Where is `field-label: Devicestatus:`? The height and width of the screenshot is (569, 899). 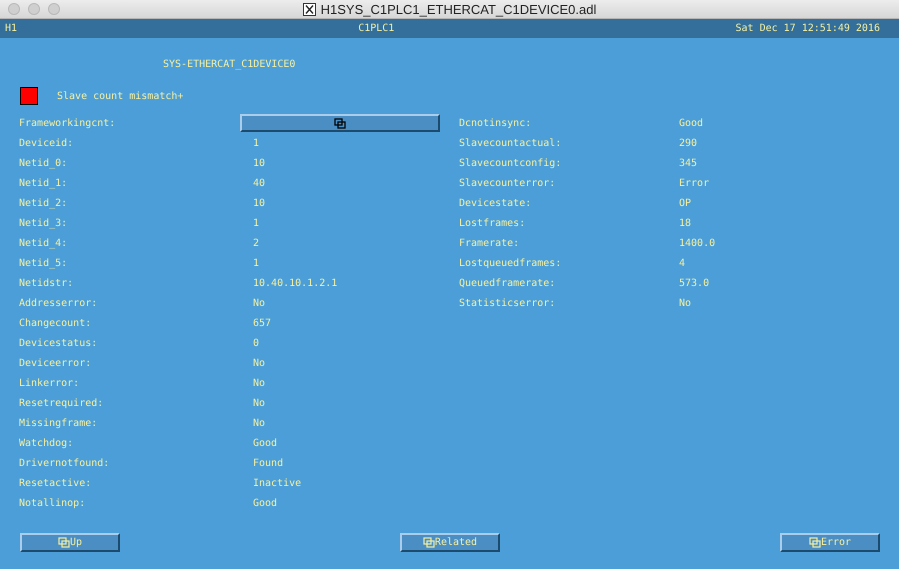 field-label: Devicestatus: is located at coordinates (58, 343).